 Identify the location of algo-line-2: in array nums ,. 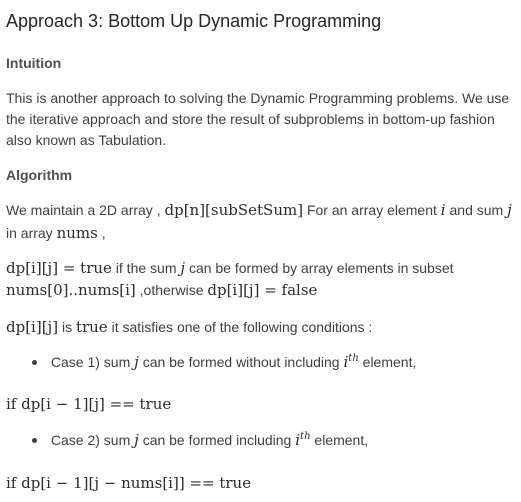
(56, 233).